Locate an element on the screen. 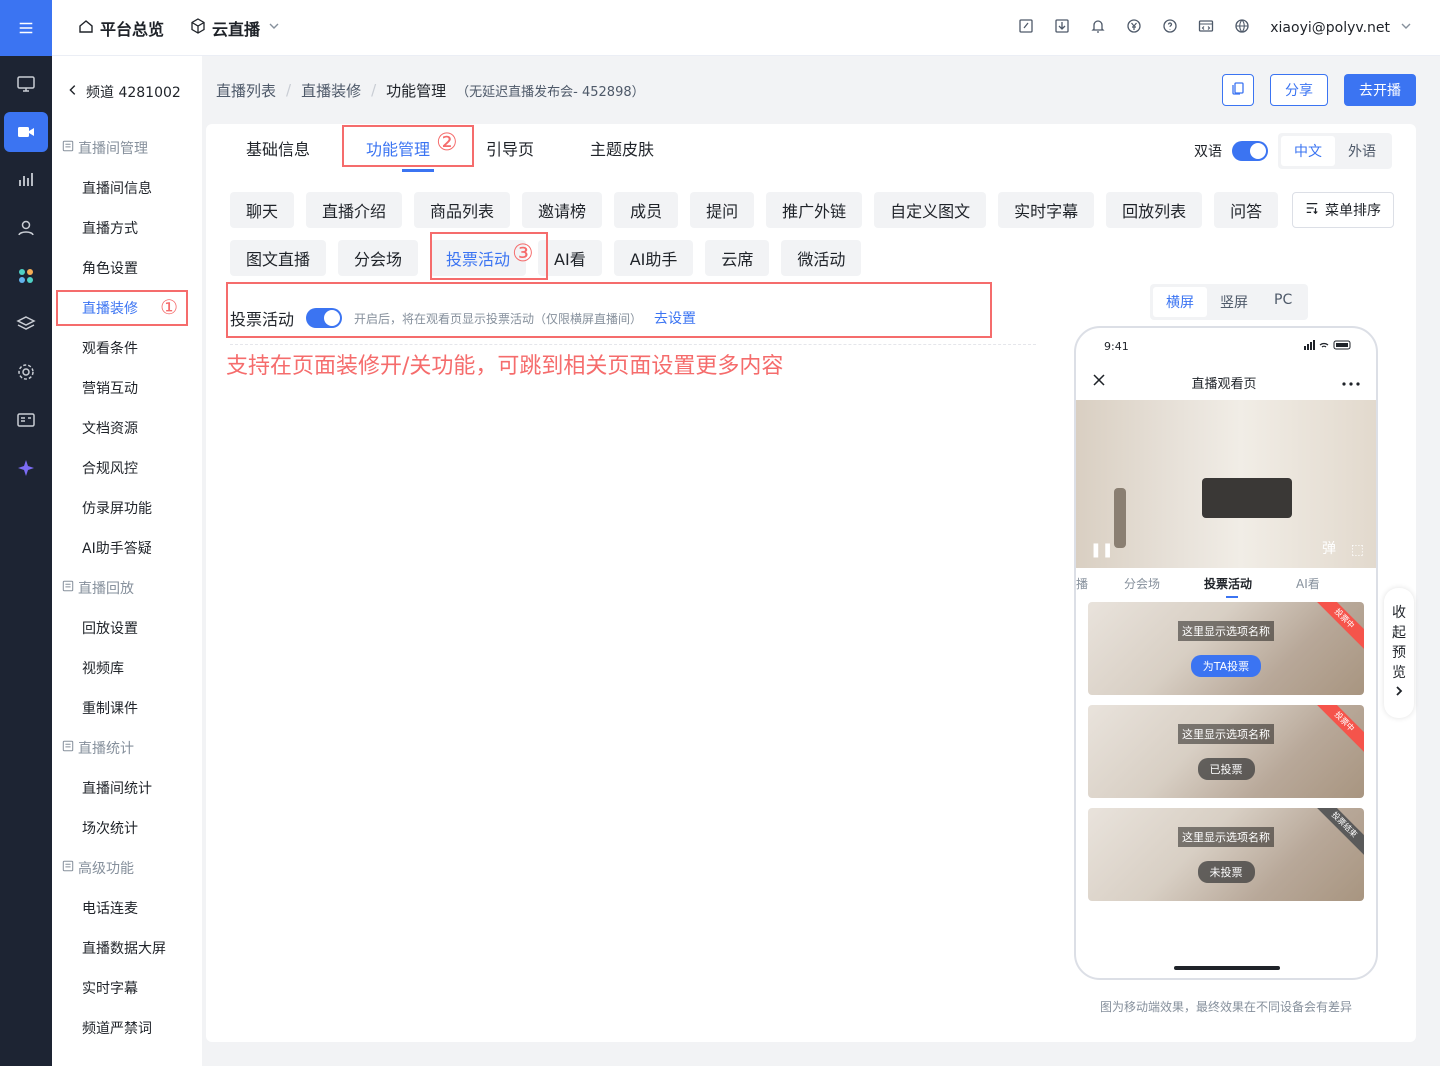 Image resolution: width=1440 pixels, height=1066 pixels. feature-chip: 聊天 is located at coordinates (262, 210).